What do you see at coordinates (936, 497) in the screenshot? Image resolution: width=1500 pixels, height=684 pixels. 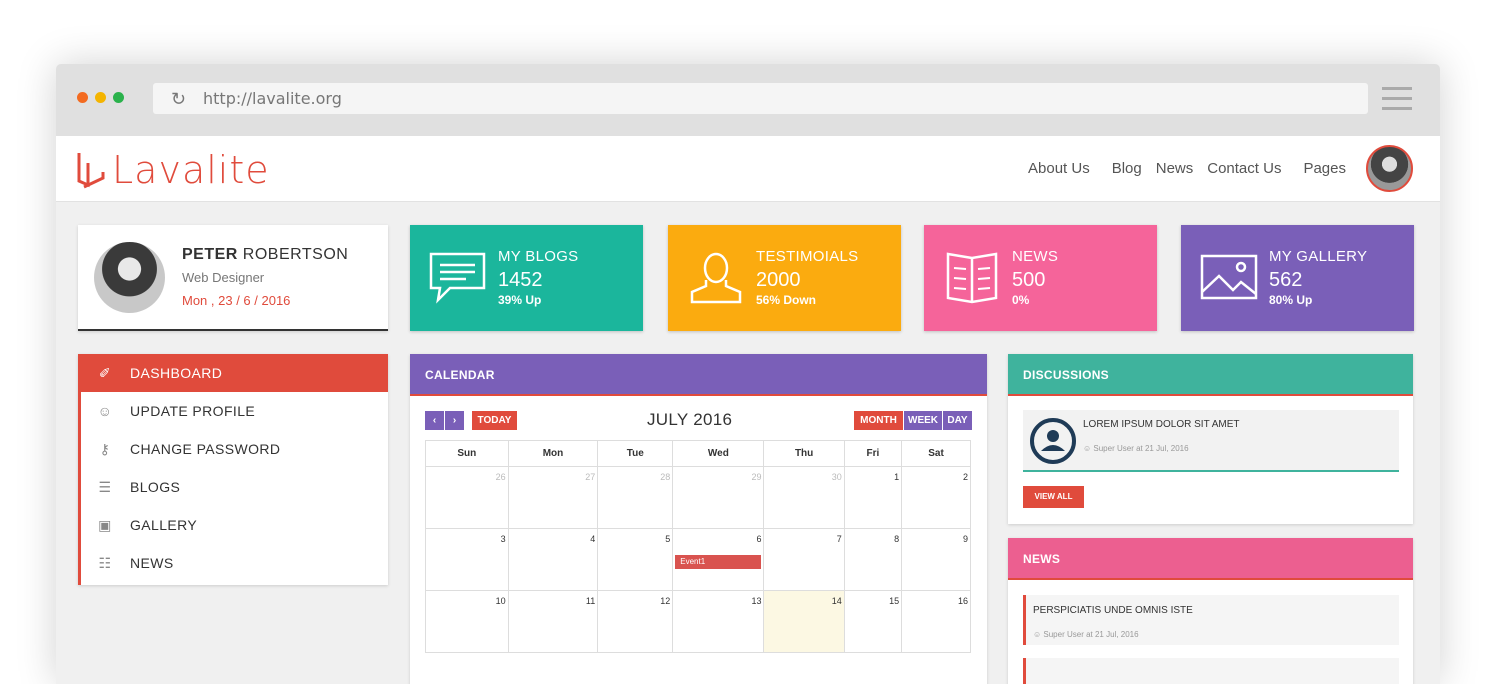 I see `calendar-day: 2` at bounding box center [936, 497].